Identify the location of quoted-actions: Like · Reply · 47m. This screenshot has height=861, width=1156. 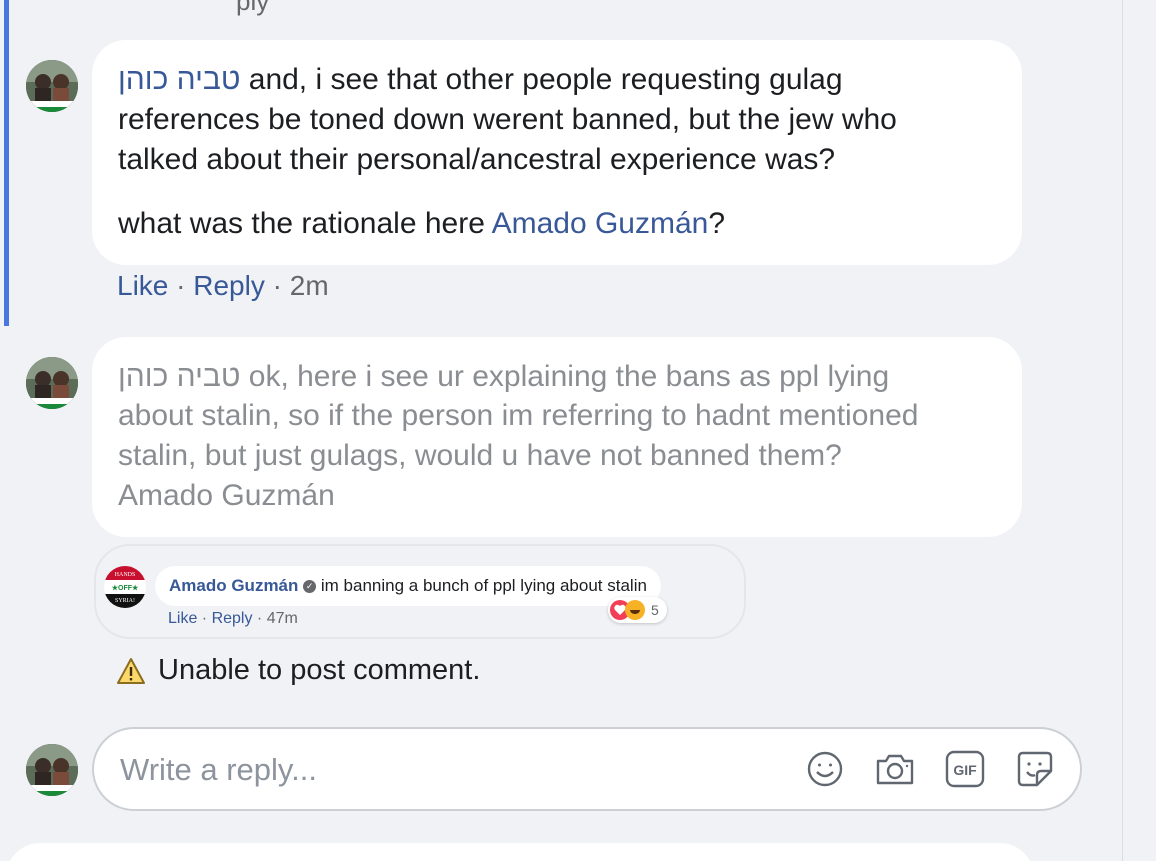
(233, 618).